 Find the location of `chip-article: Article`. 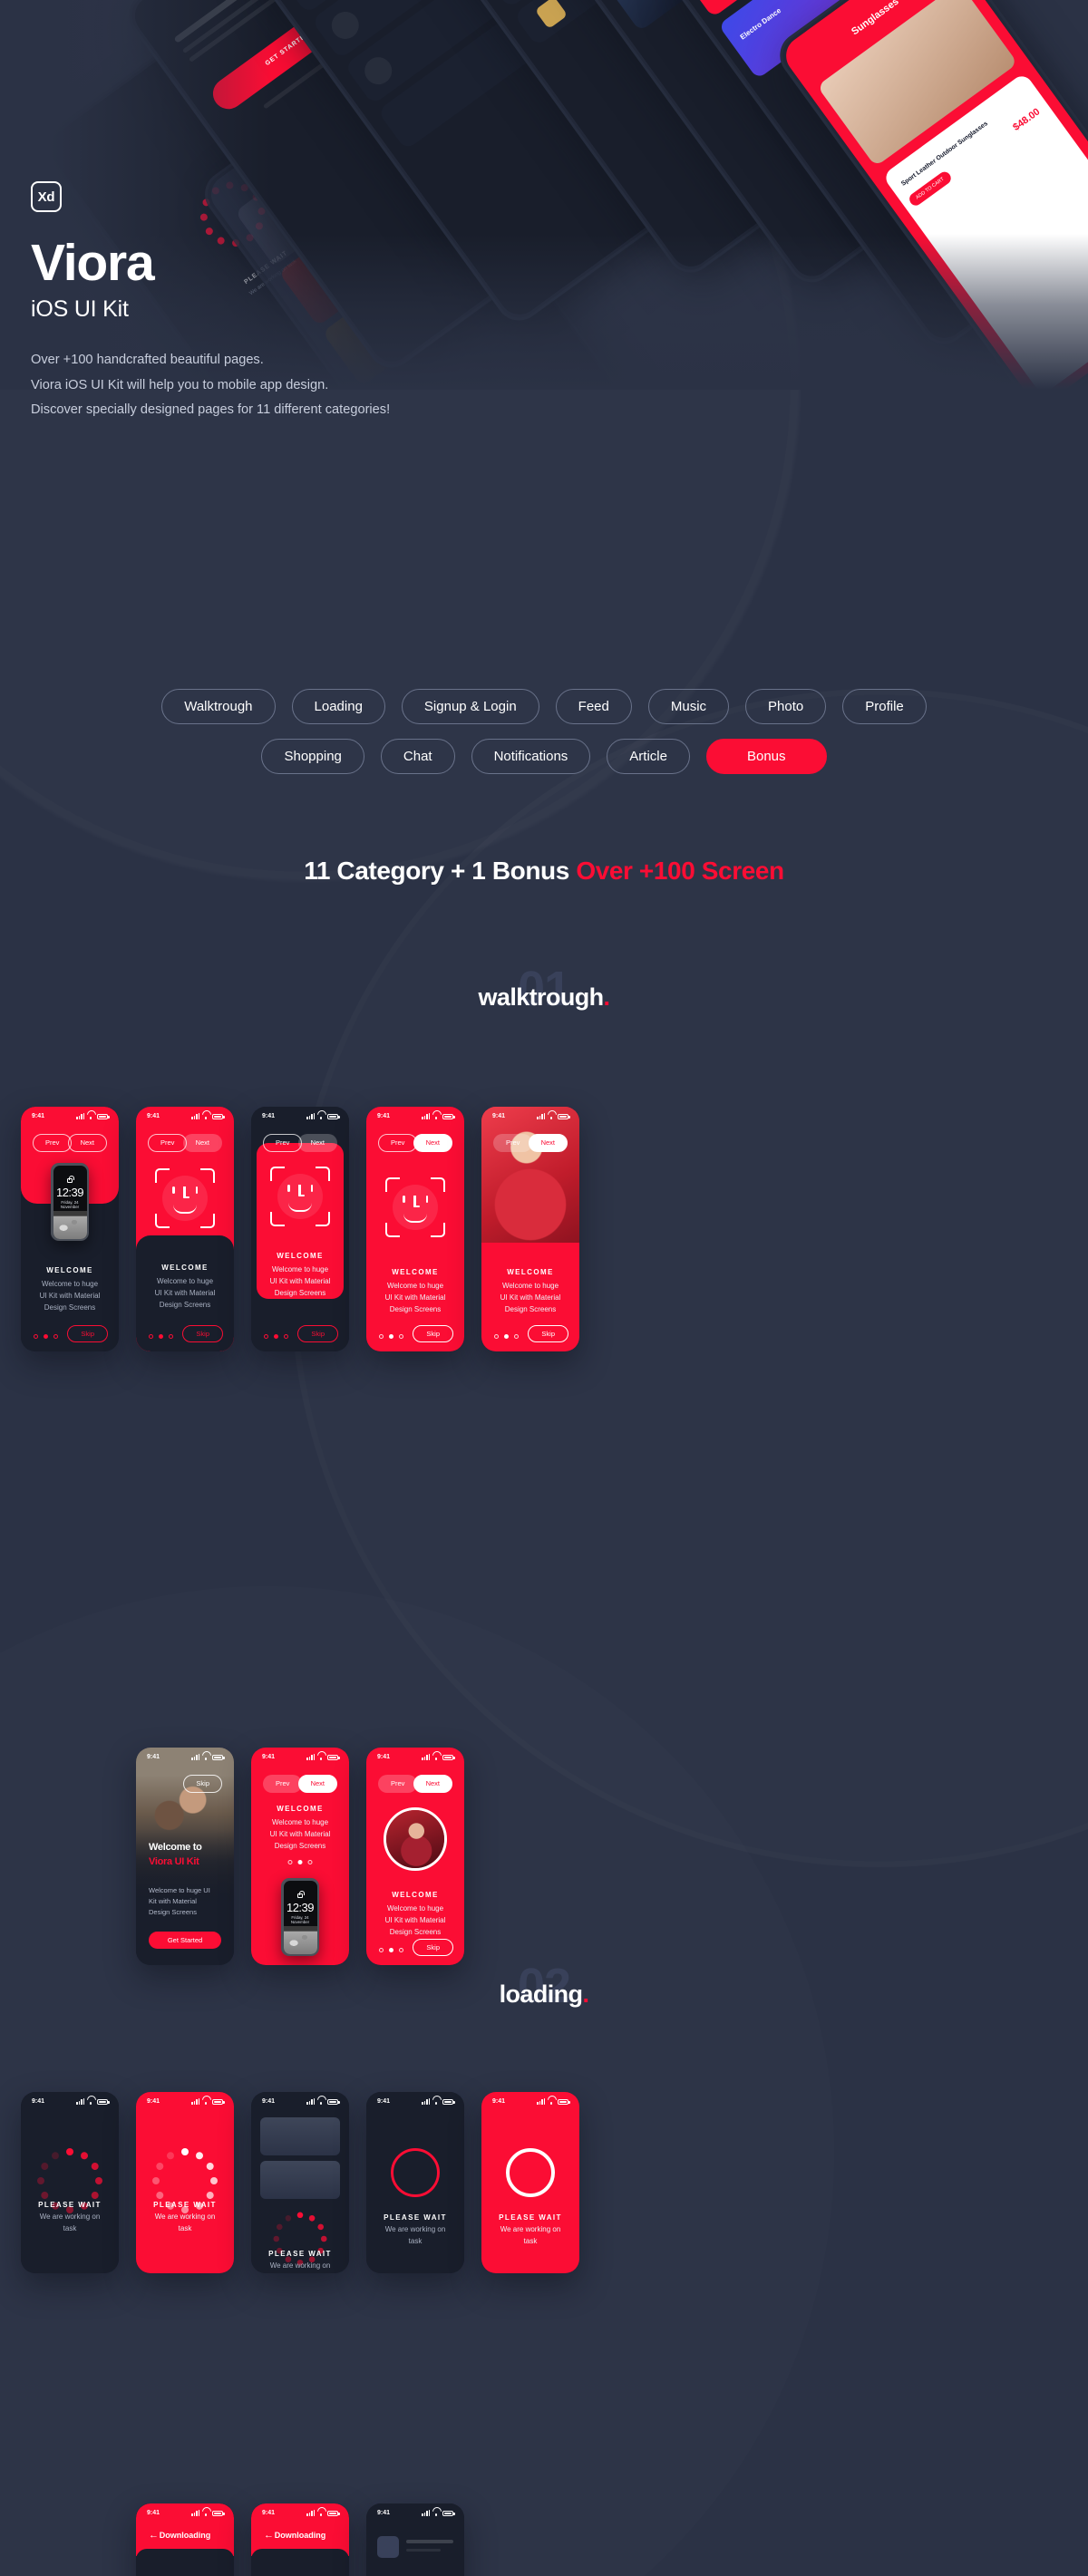

chip-article: Article is located at coordinates (649, 756).